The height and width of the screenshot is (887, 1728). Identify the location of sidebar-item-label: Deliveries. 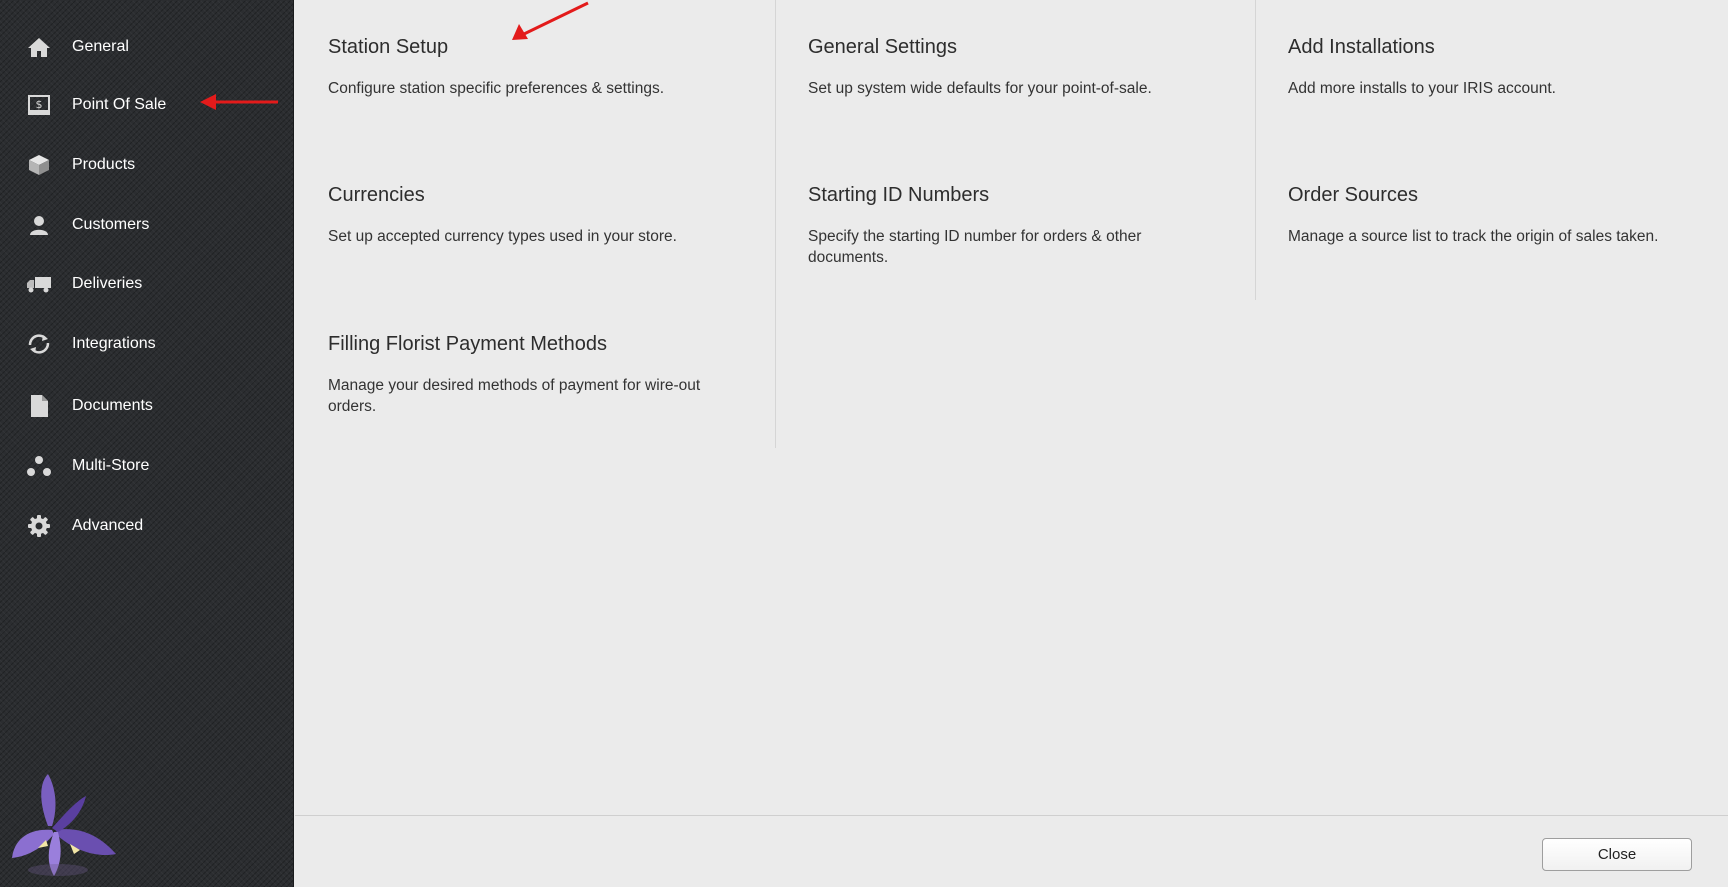
(107, 283).